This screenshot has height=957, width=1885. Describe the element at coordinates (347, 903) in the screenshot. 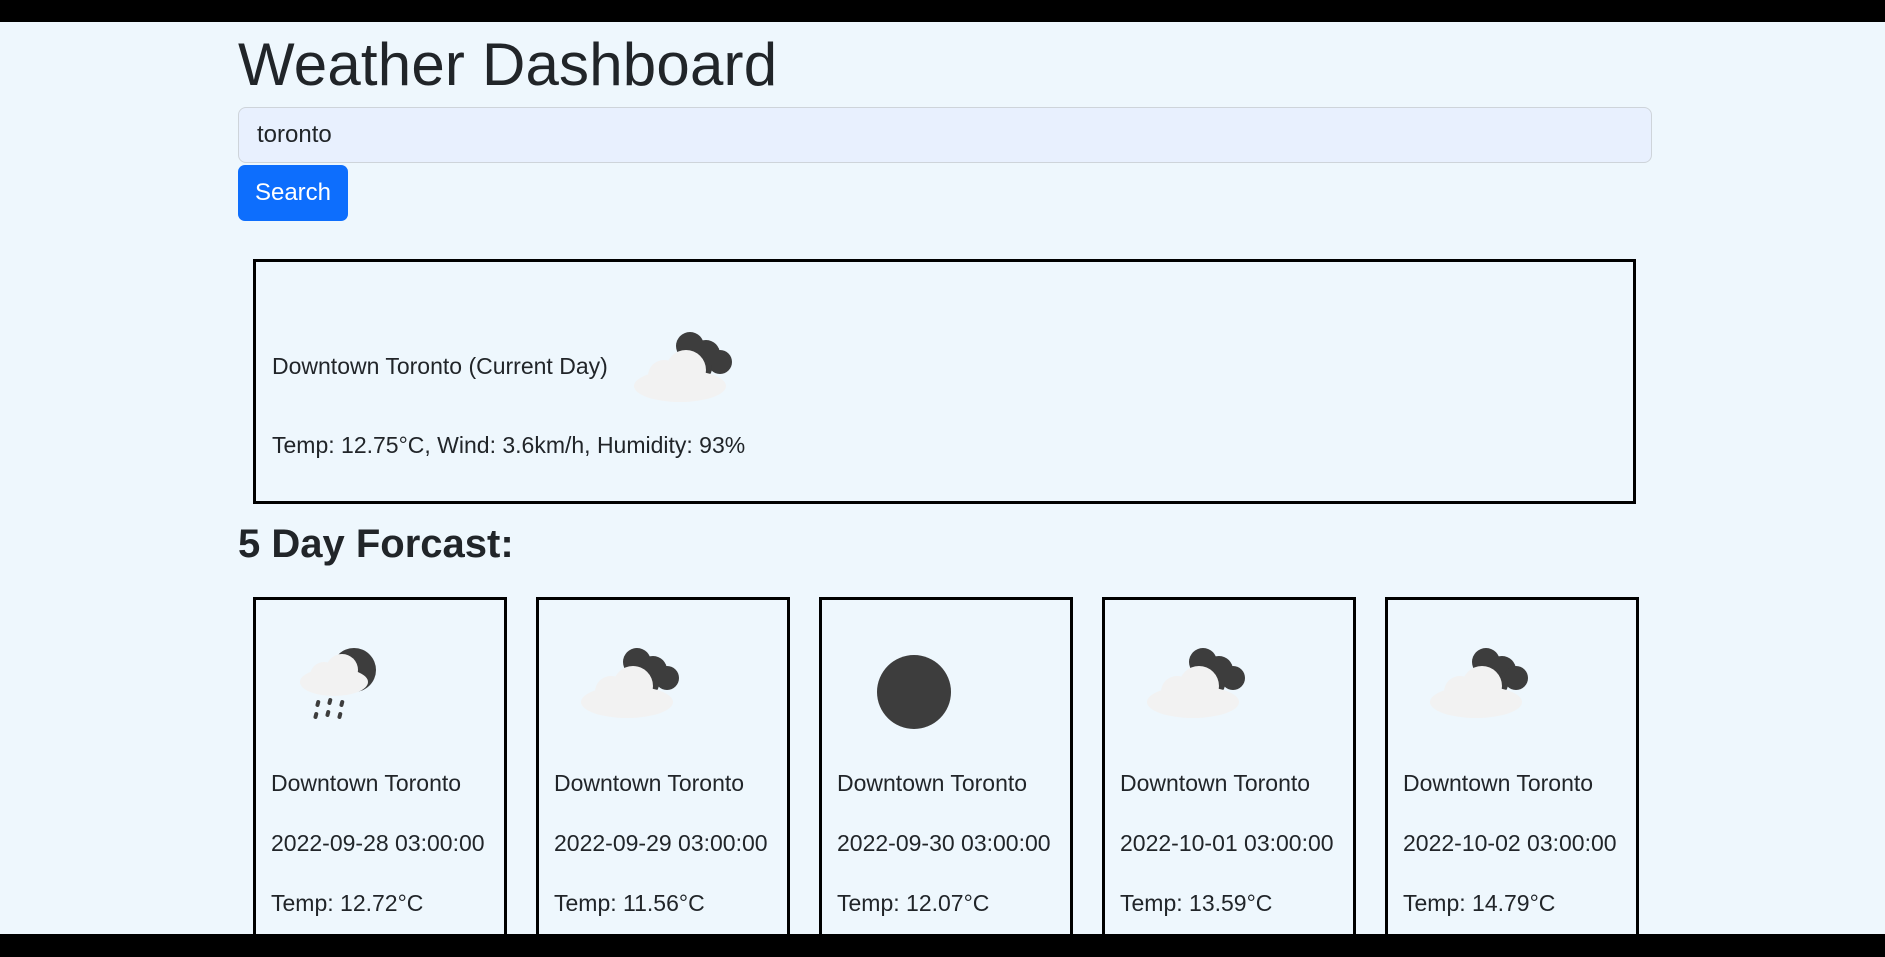

I see `forecast-temp: Temp: 12.72°C` at that location.